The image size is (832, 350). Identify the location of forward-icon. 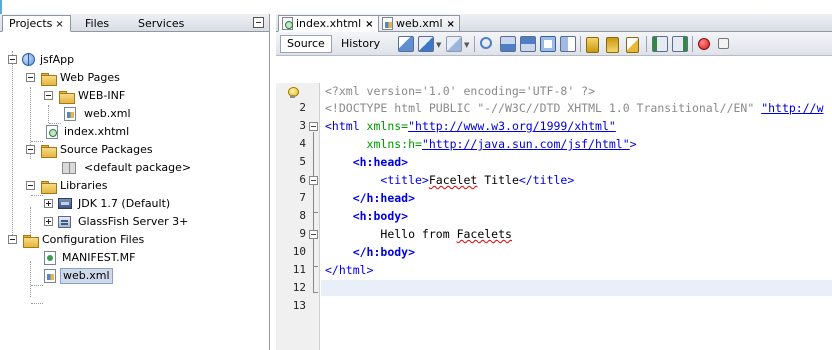
(454, 44).